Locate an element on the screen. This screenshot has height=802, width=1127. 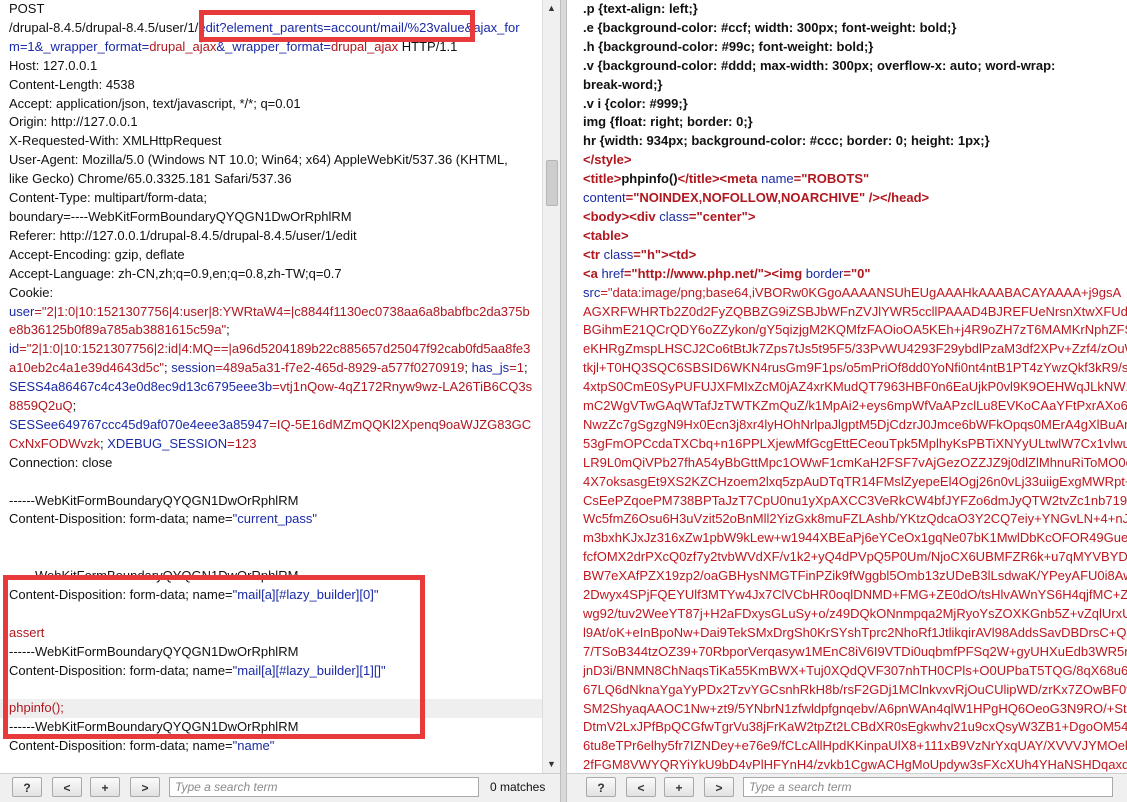
code-token: =IQ-5E16dMZmQQKl2Xpenq9oaWJZG83GC is located at coordinates (400, 424).